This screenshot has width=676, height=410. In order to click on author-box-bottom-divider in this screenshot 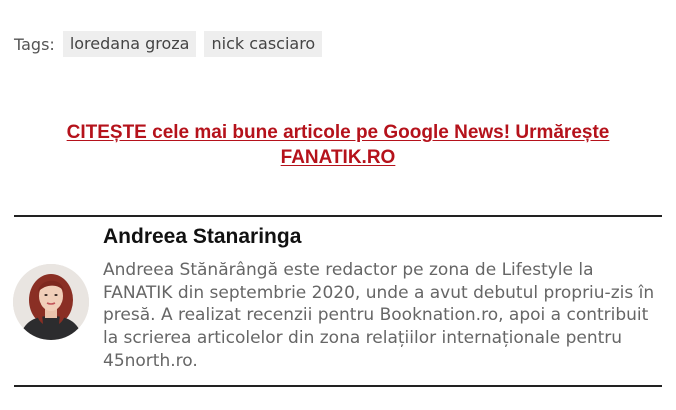, I will do `click(338, 386)`.